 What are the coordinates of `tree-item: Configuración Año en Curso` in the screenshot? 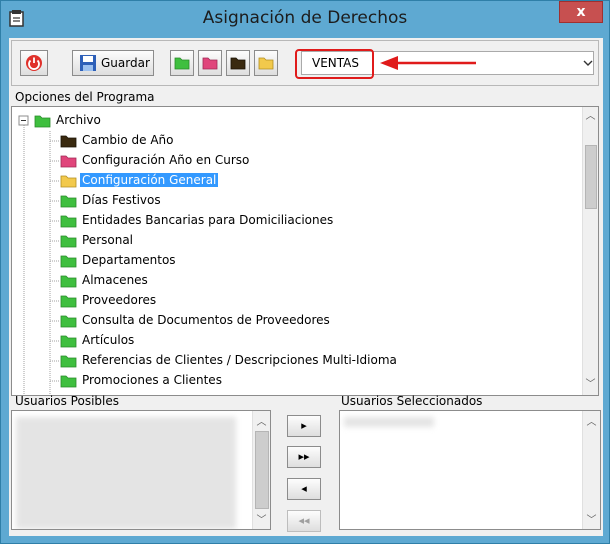 It's located at (305, 161).